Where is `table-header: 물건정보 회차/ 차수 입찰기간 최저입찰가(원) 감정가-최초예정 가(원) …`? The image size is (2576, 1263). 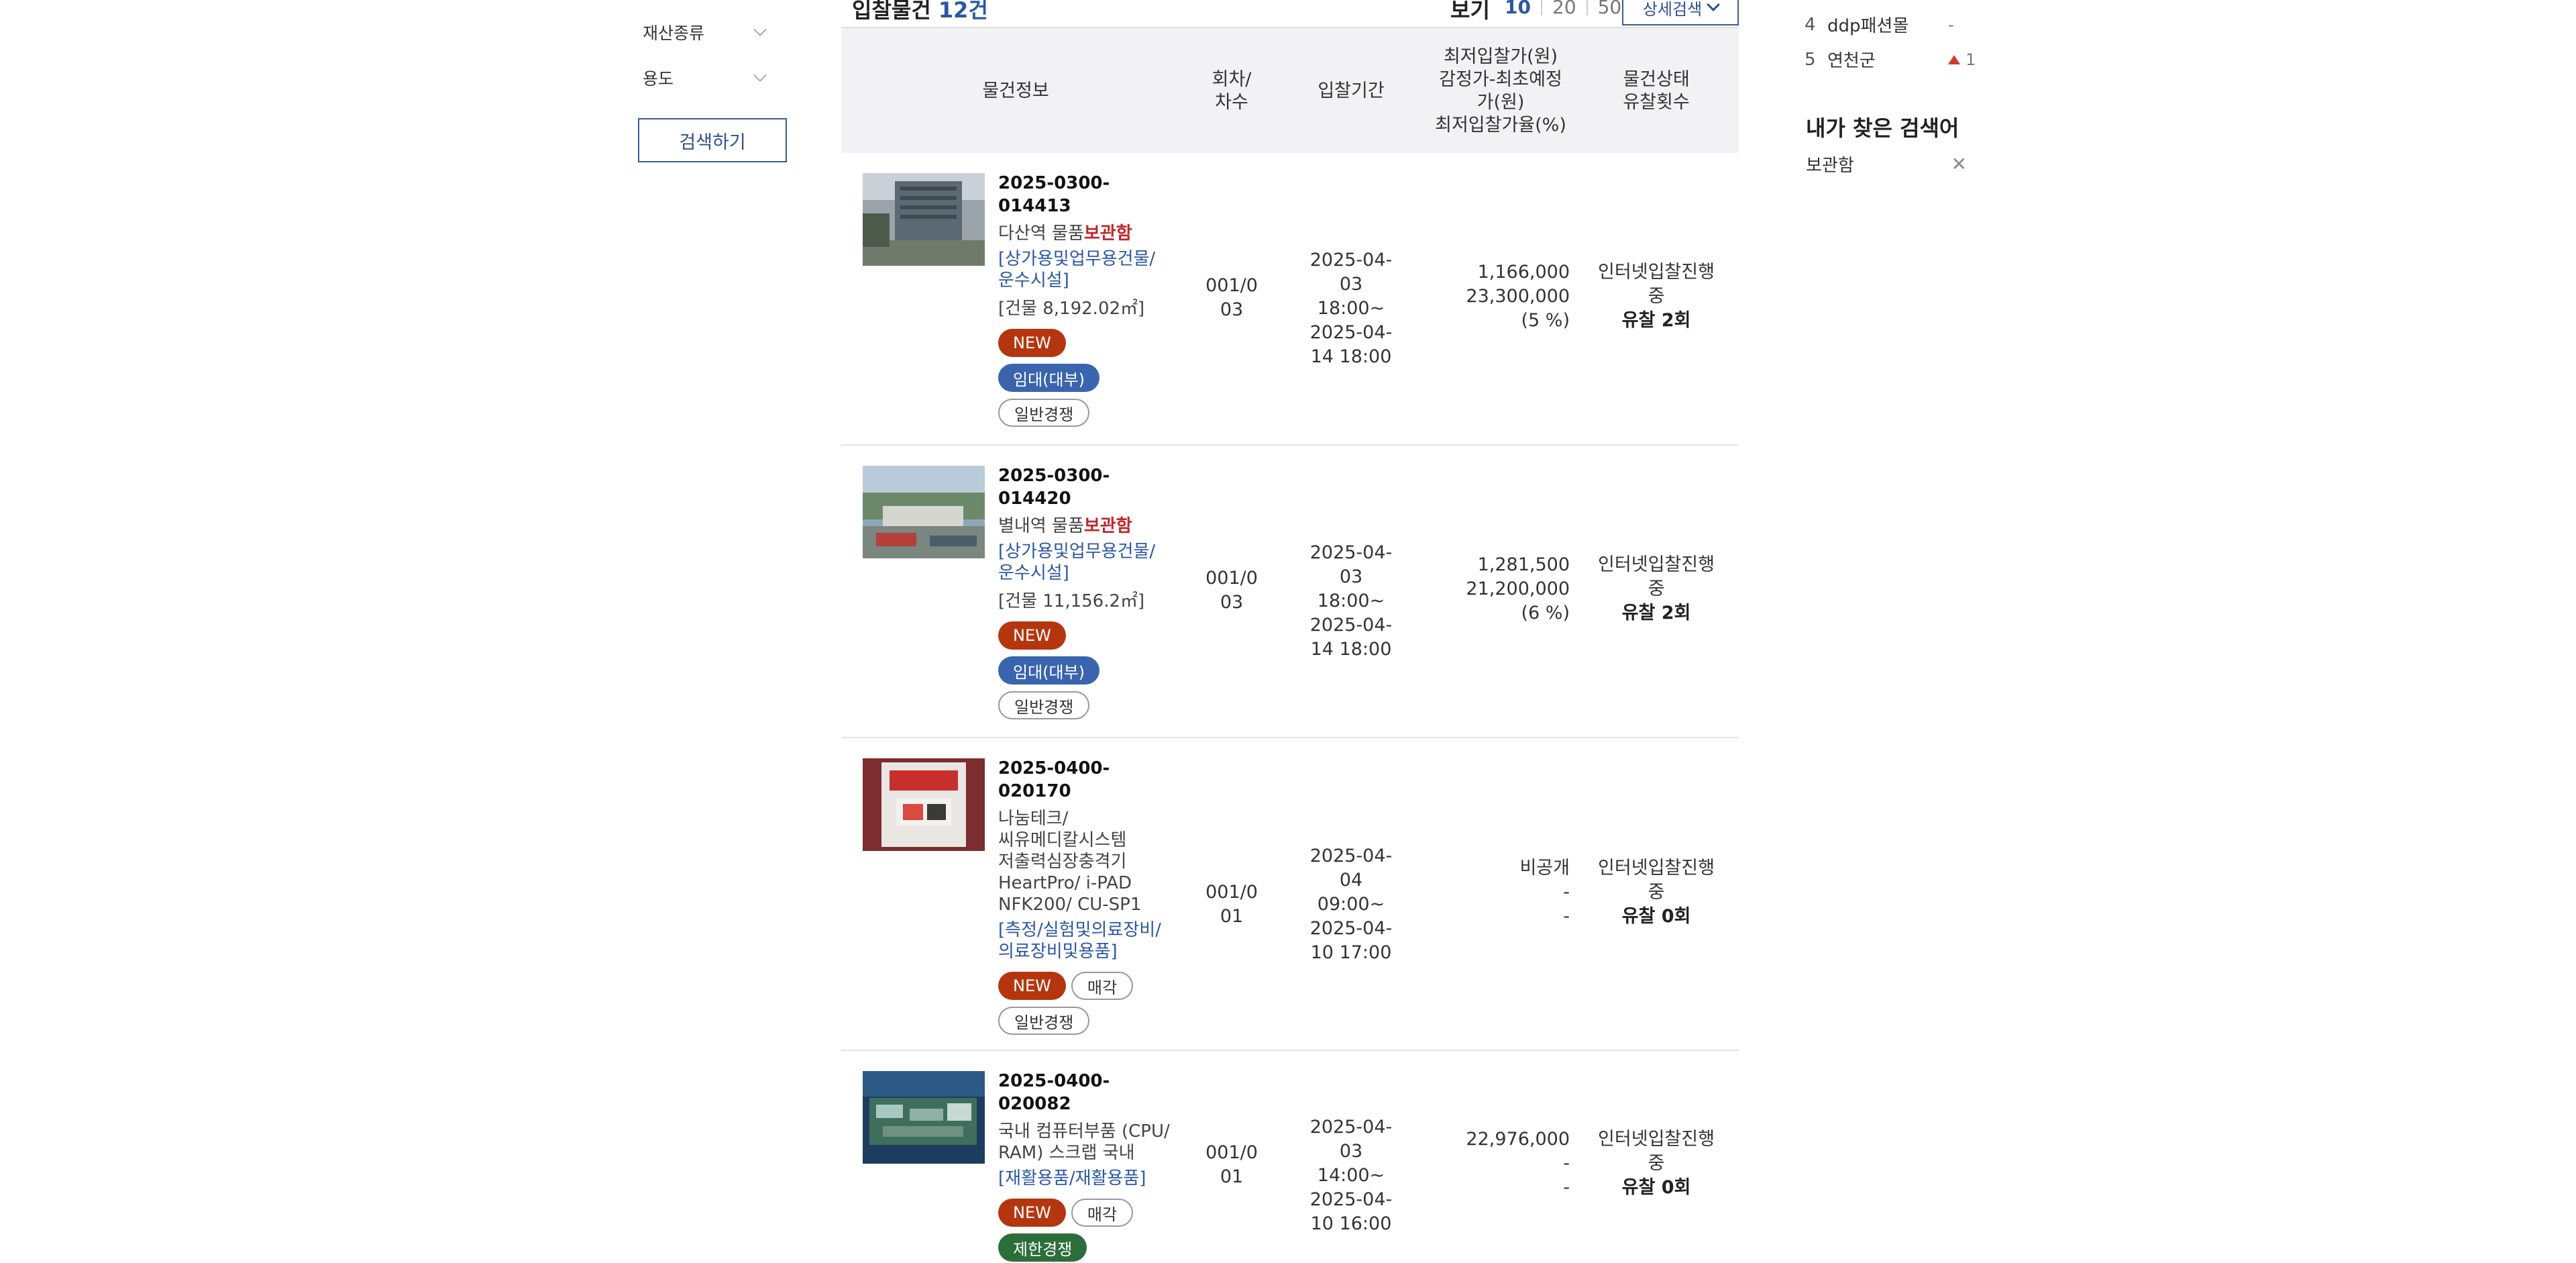 table-header: 물건정보 회차/ 차수 입찰기간 최저입찰가(원) 감정가-최초예정 가(원) … is located at coordinates (1290, 90).